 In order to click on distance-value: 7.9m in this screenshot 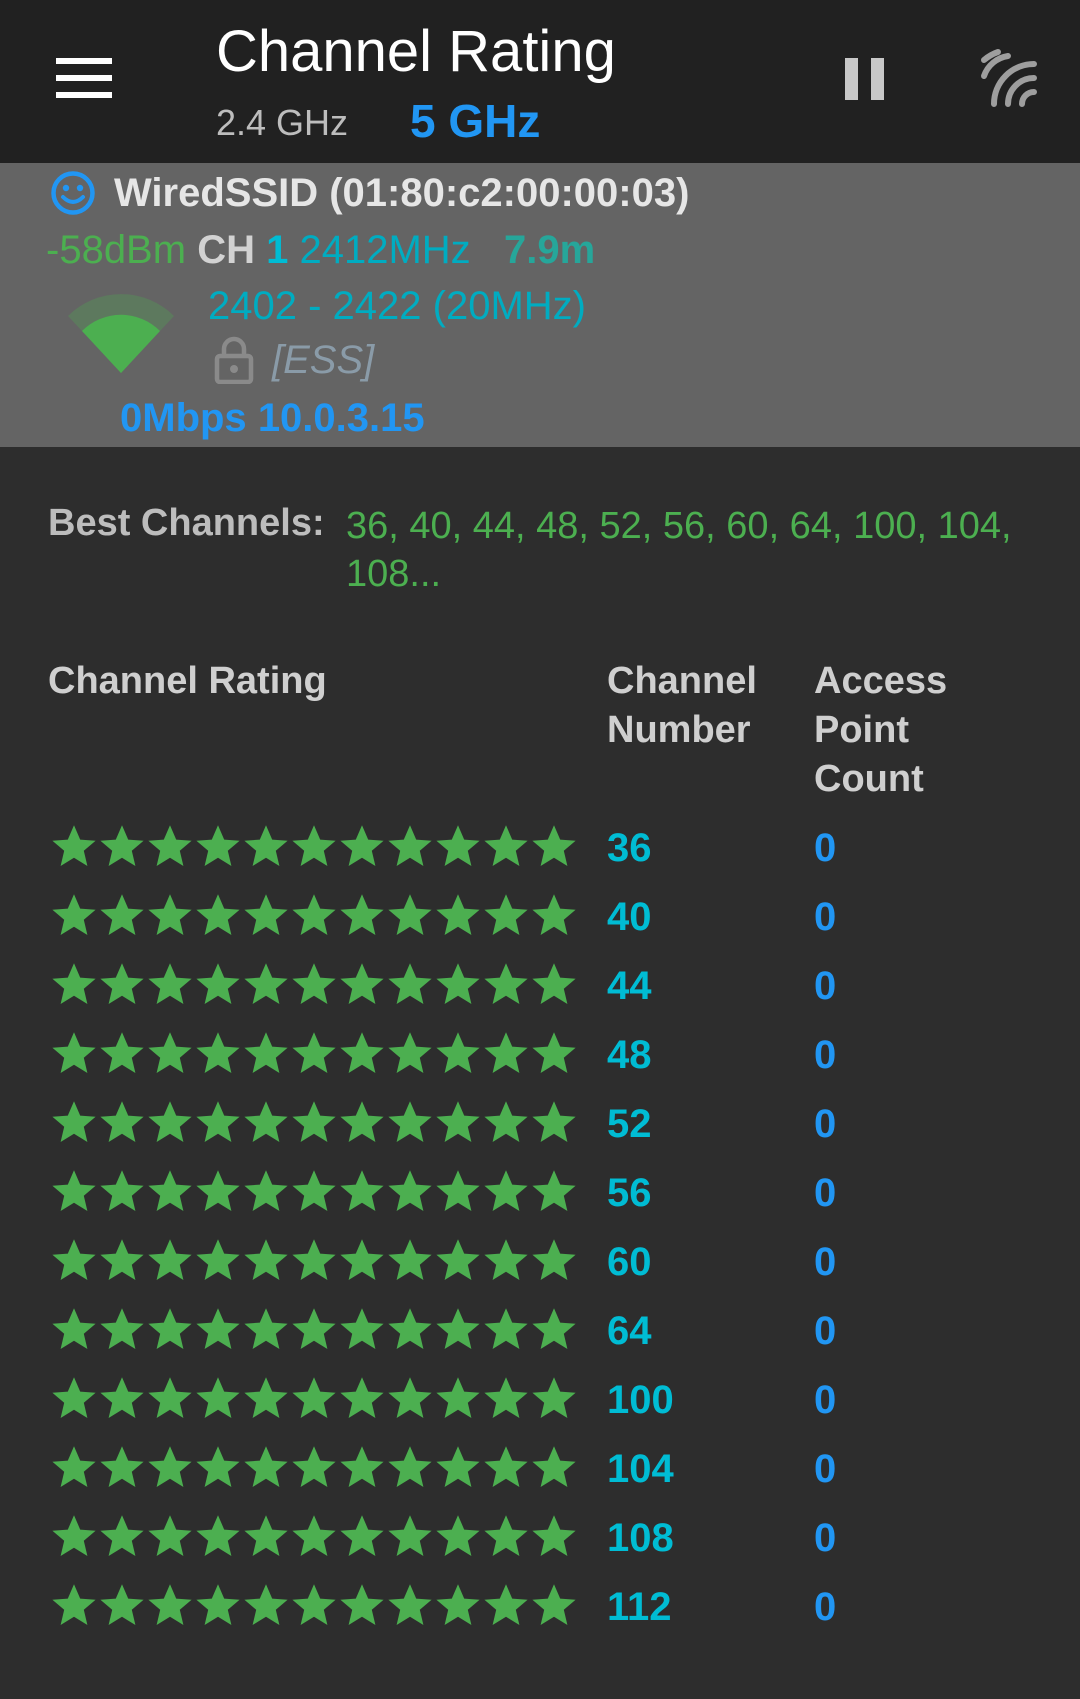, I will do `click(550, 250)`.